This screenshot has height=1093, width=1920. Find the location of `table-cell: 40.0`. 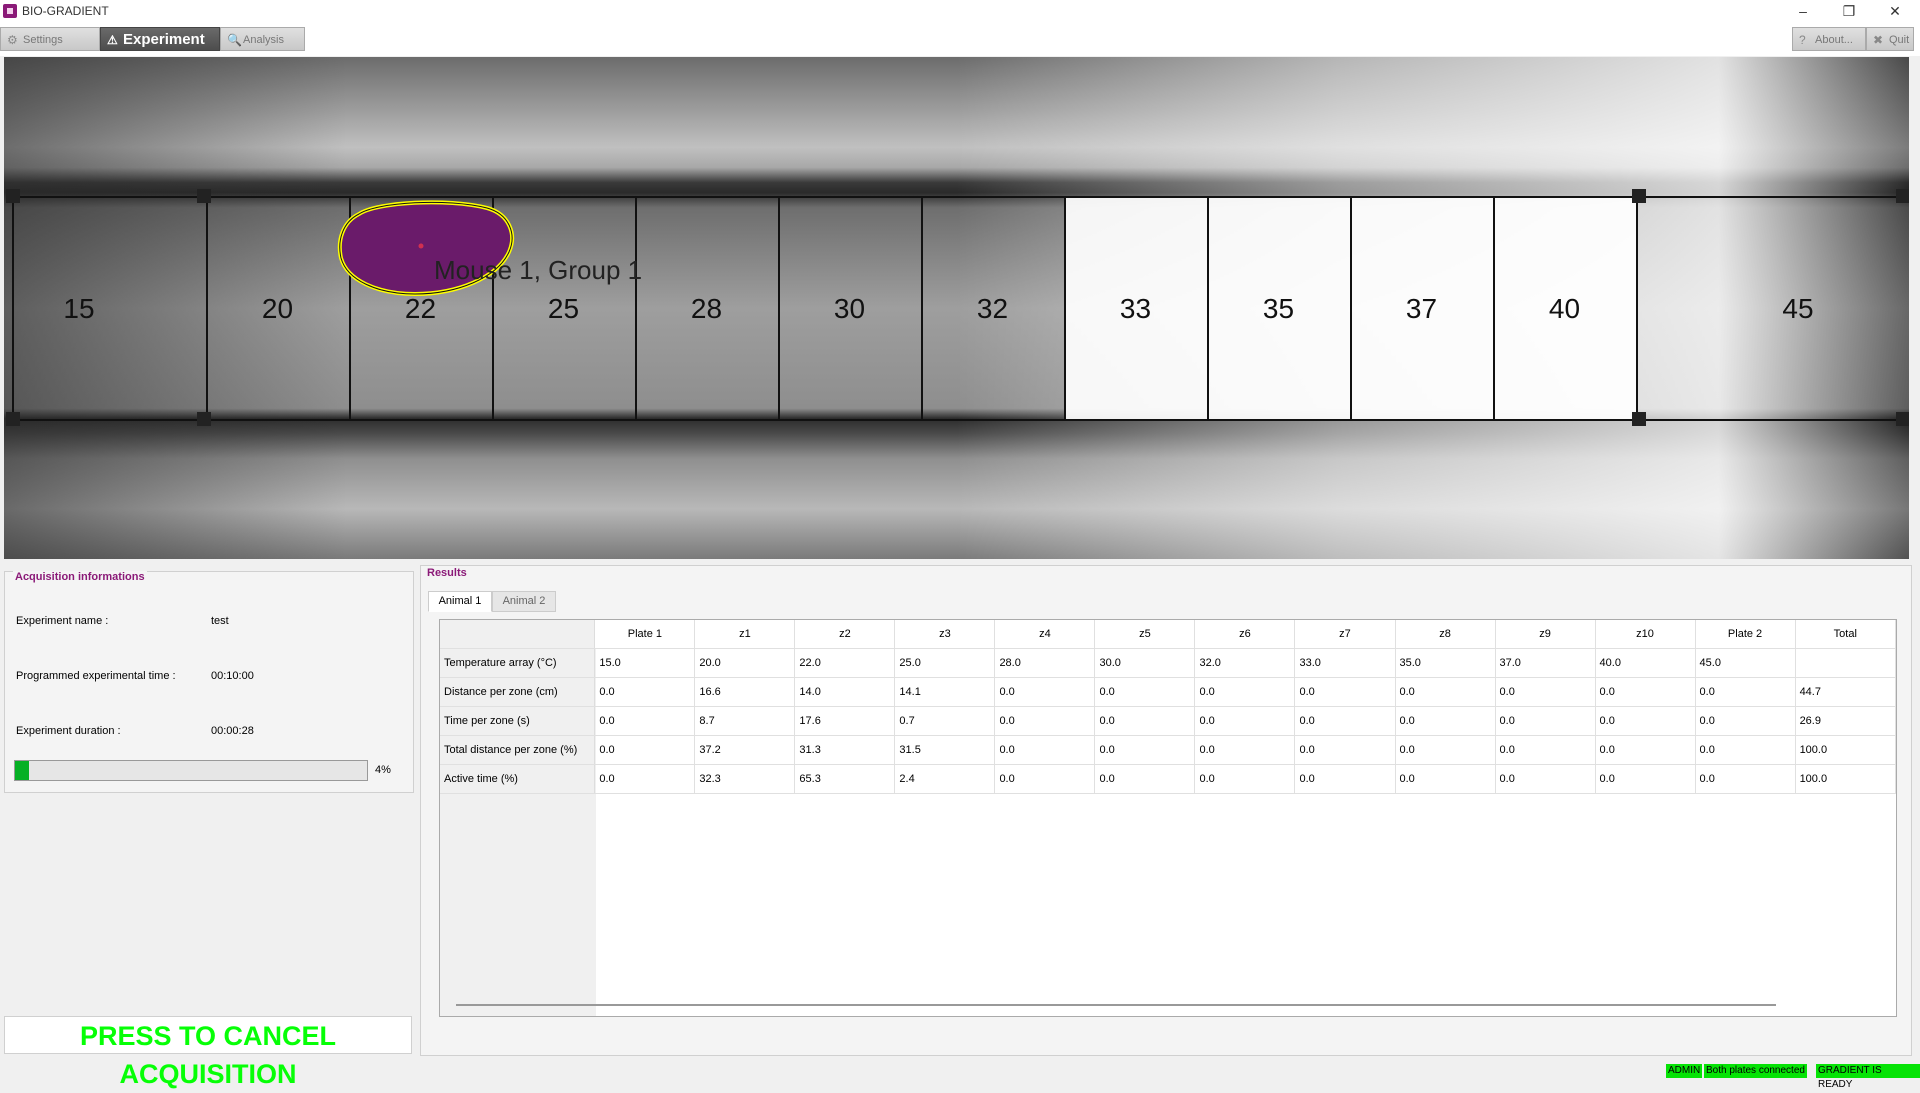

table-cell: 40.0 is located at coordinates (1645, 663).